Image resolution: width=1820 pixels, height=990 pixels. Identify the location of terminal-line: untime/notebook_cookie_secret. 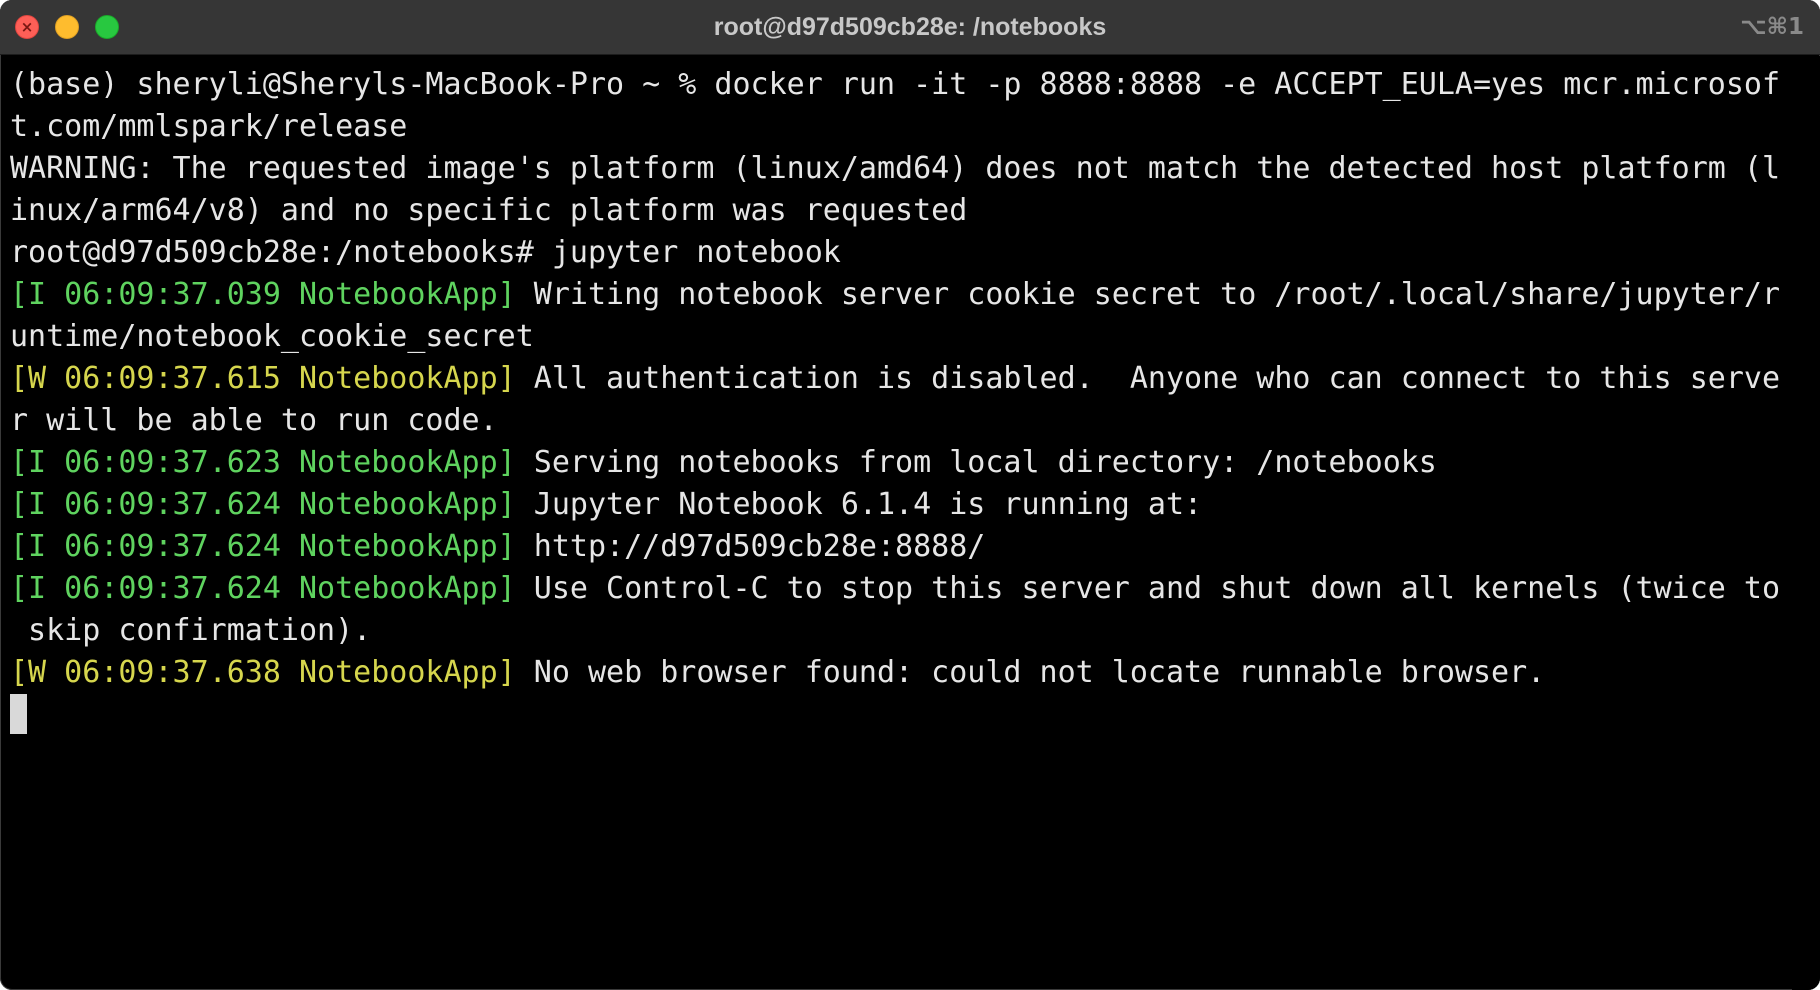
(898, 337).